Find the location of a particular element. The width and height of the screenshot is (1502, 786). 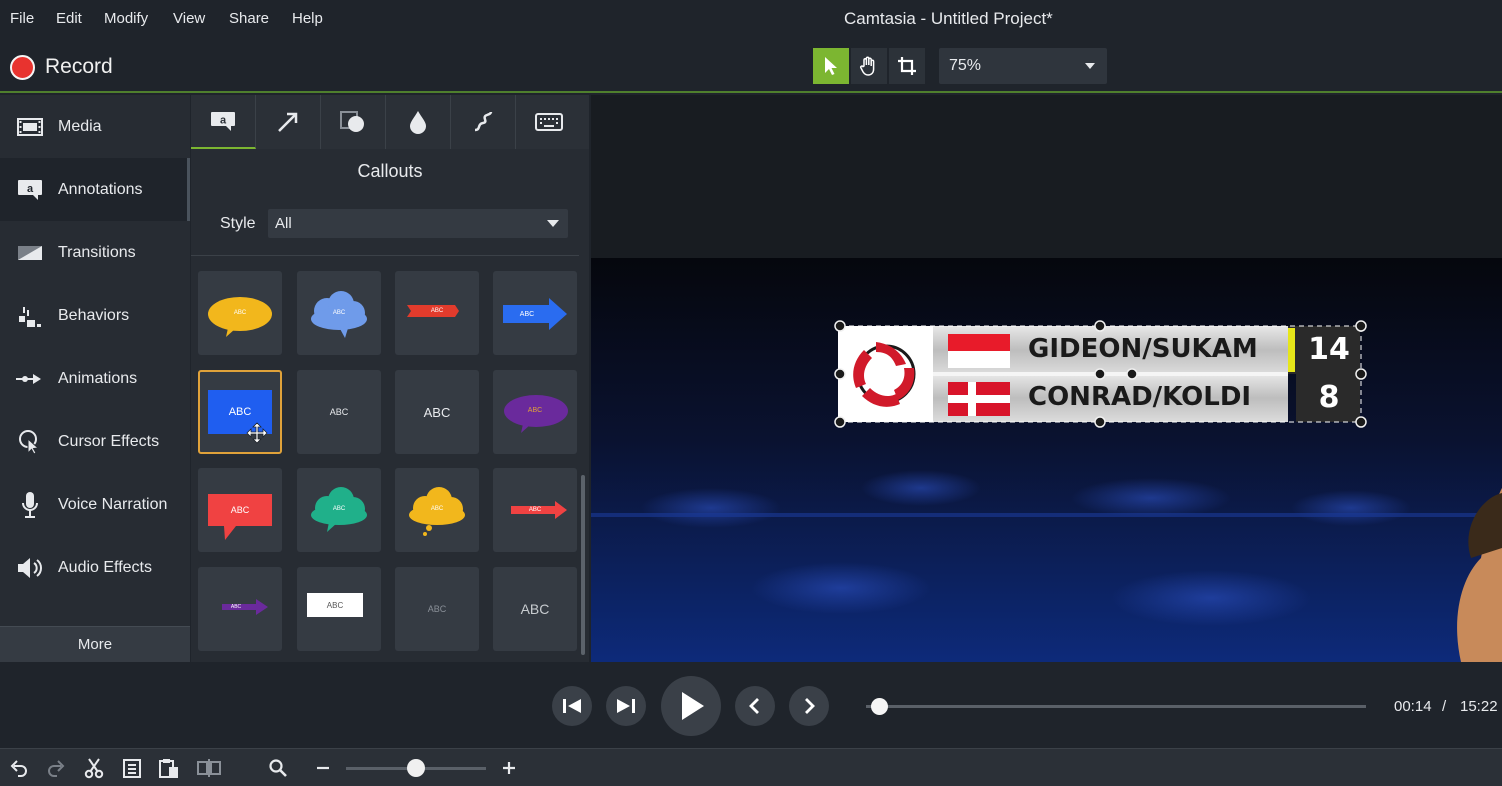

menu-view: View is located at coordinates (189, 18).